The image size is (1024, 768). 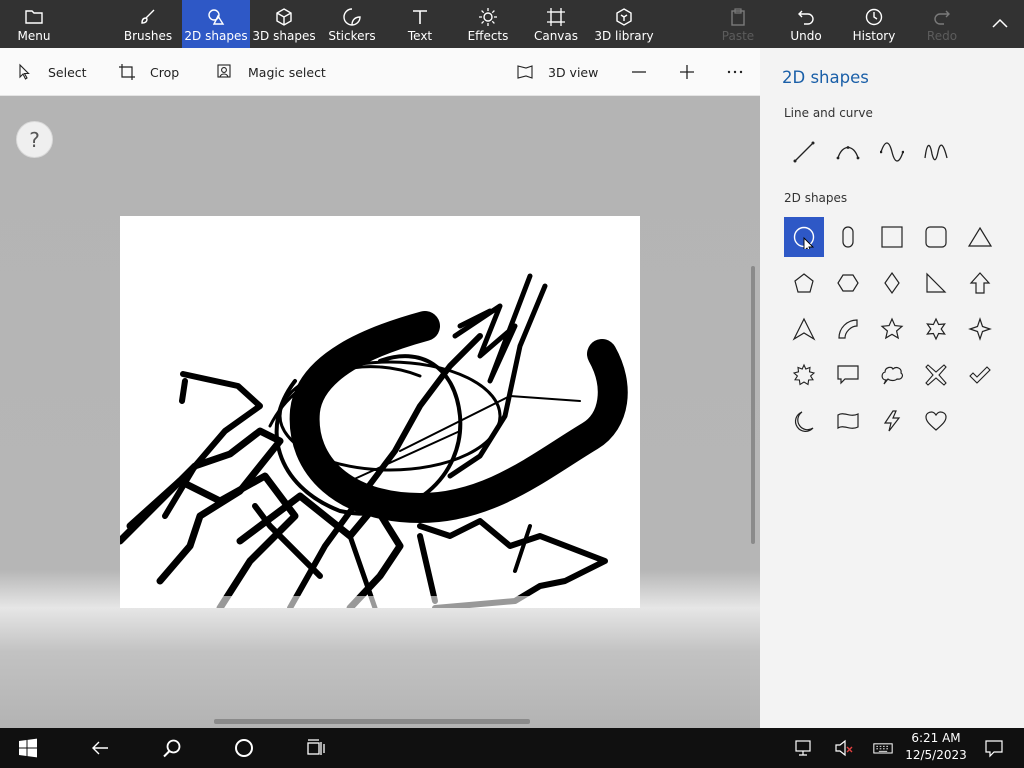 I want to click on tab-3d-shapes: 3D shapes, so click(x=284, y=24).